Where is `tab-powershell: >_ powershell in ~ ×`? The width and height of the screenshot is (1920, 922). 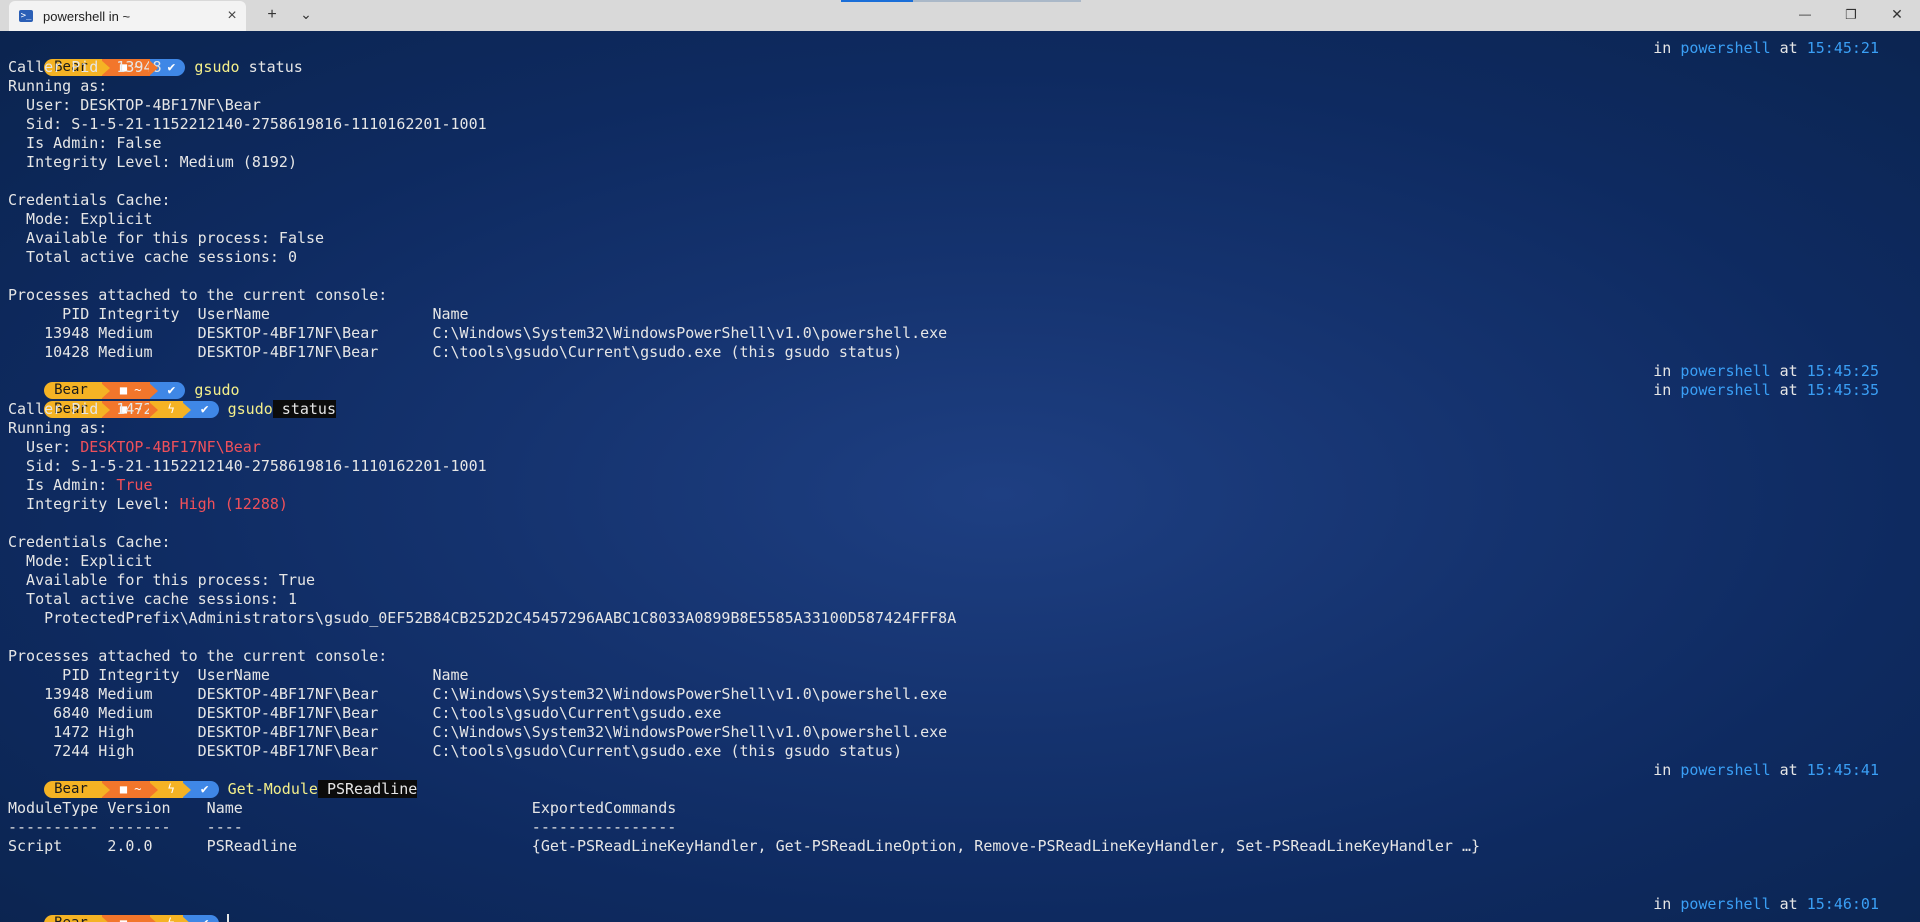
tab-powershell: >_ powershell in ~ × is located at coordinates (127, 16).